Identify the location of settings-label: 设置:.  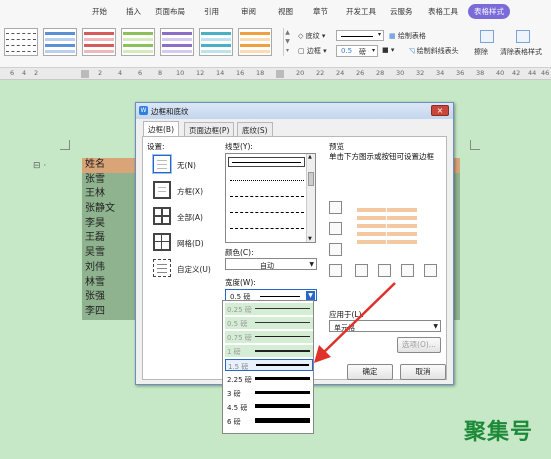
(156, 146).